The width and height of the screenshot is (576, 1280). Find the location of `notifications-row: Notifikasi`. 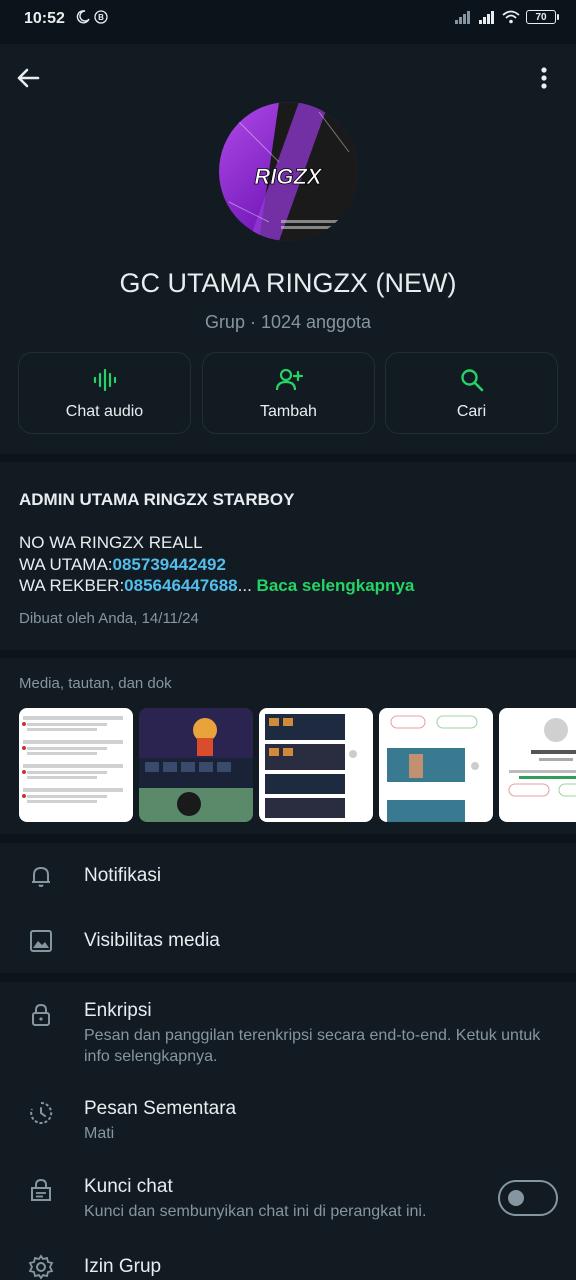

notifications-row: Notifikasi is located at coordinates (288, 887).